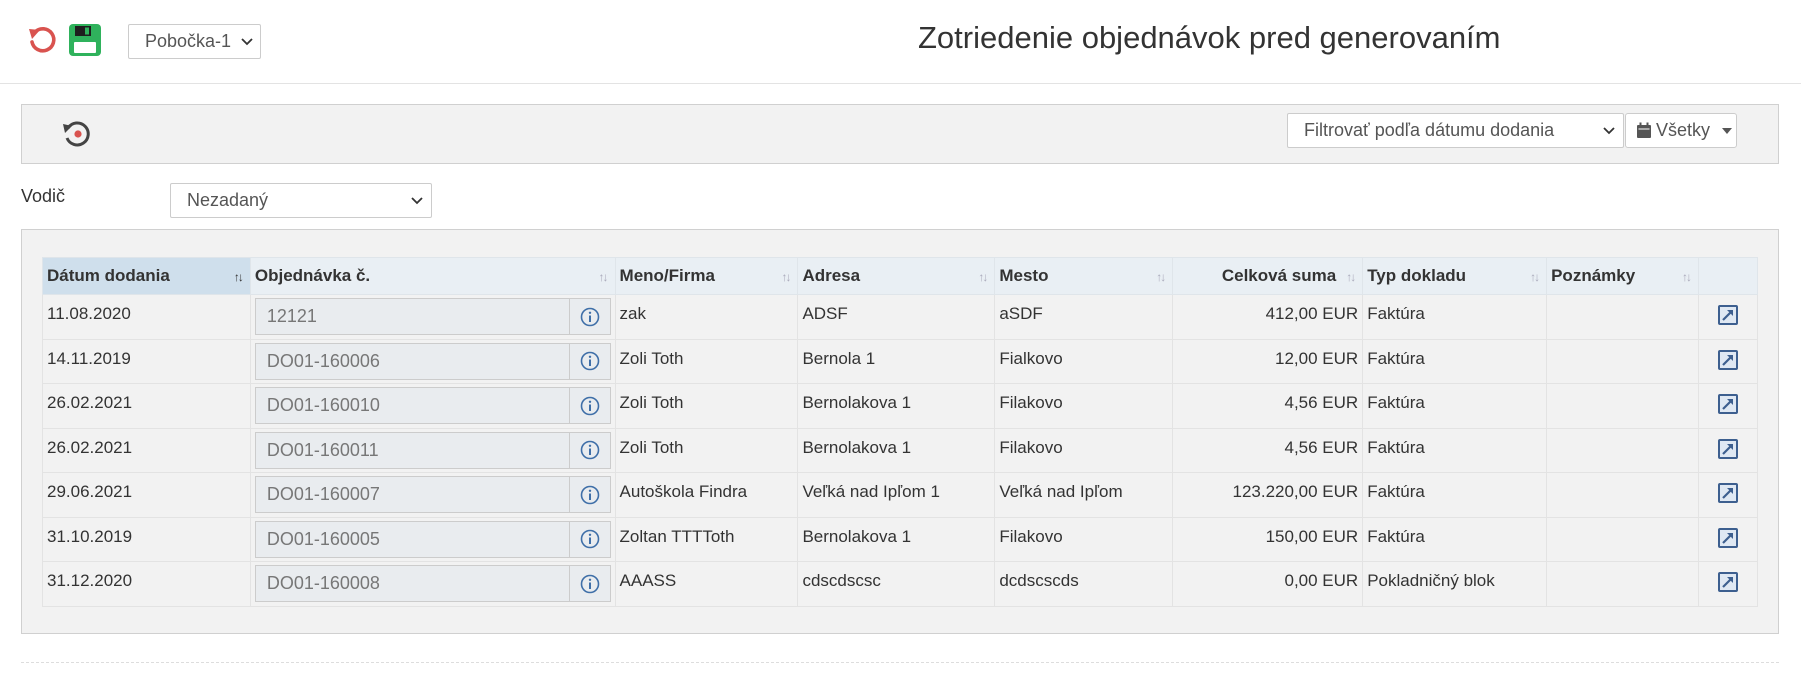 The width and height of the screenshot is (1801, 698). What do you see at coordinates (146, 584) in the screenshot?
I see `cell-delivery-date: 31.12.2020` at bounding box center [146, 584].